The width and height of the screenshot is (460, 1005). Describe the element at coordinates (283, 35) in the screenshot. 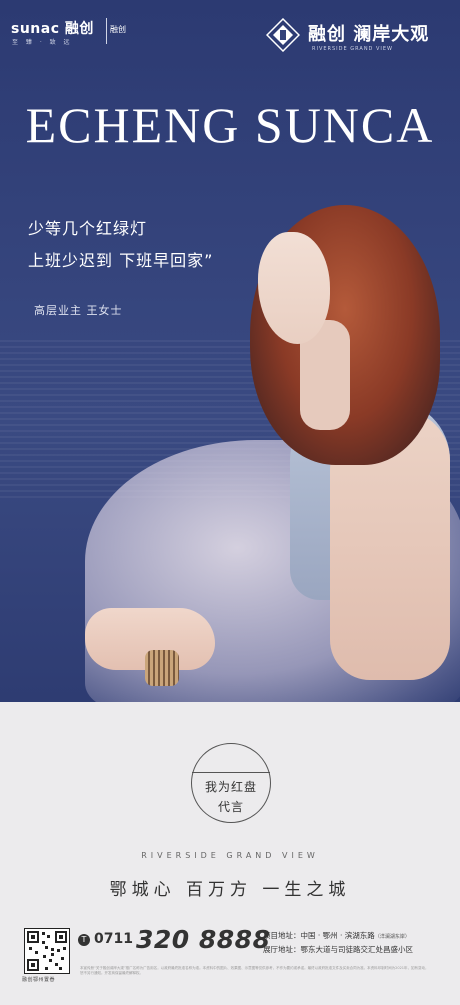

I see `diamond-emblem-icon` at that location.